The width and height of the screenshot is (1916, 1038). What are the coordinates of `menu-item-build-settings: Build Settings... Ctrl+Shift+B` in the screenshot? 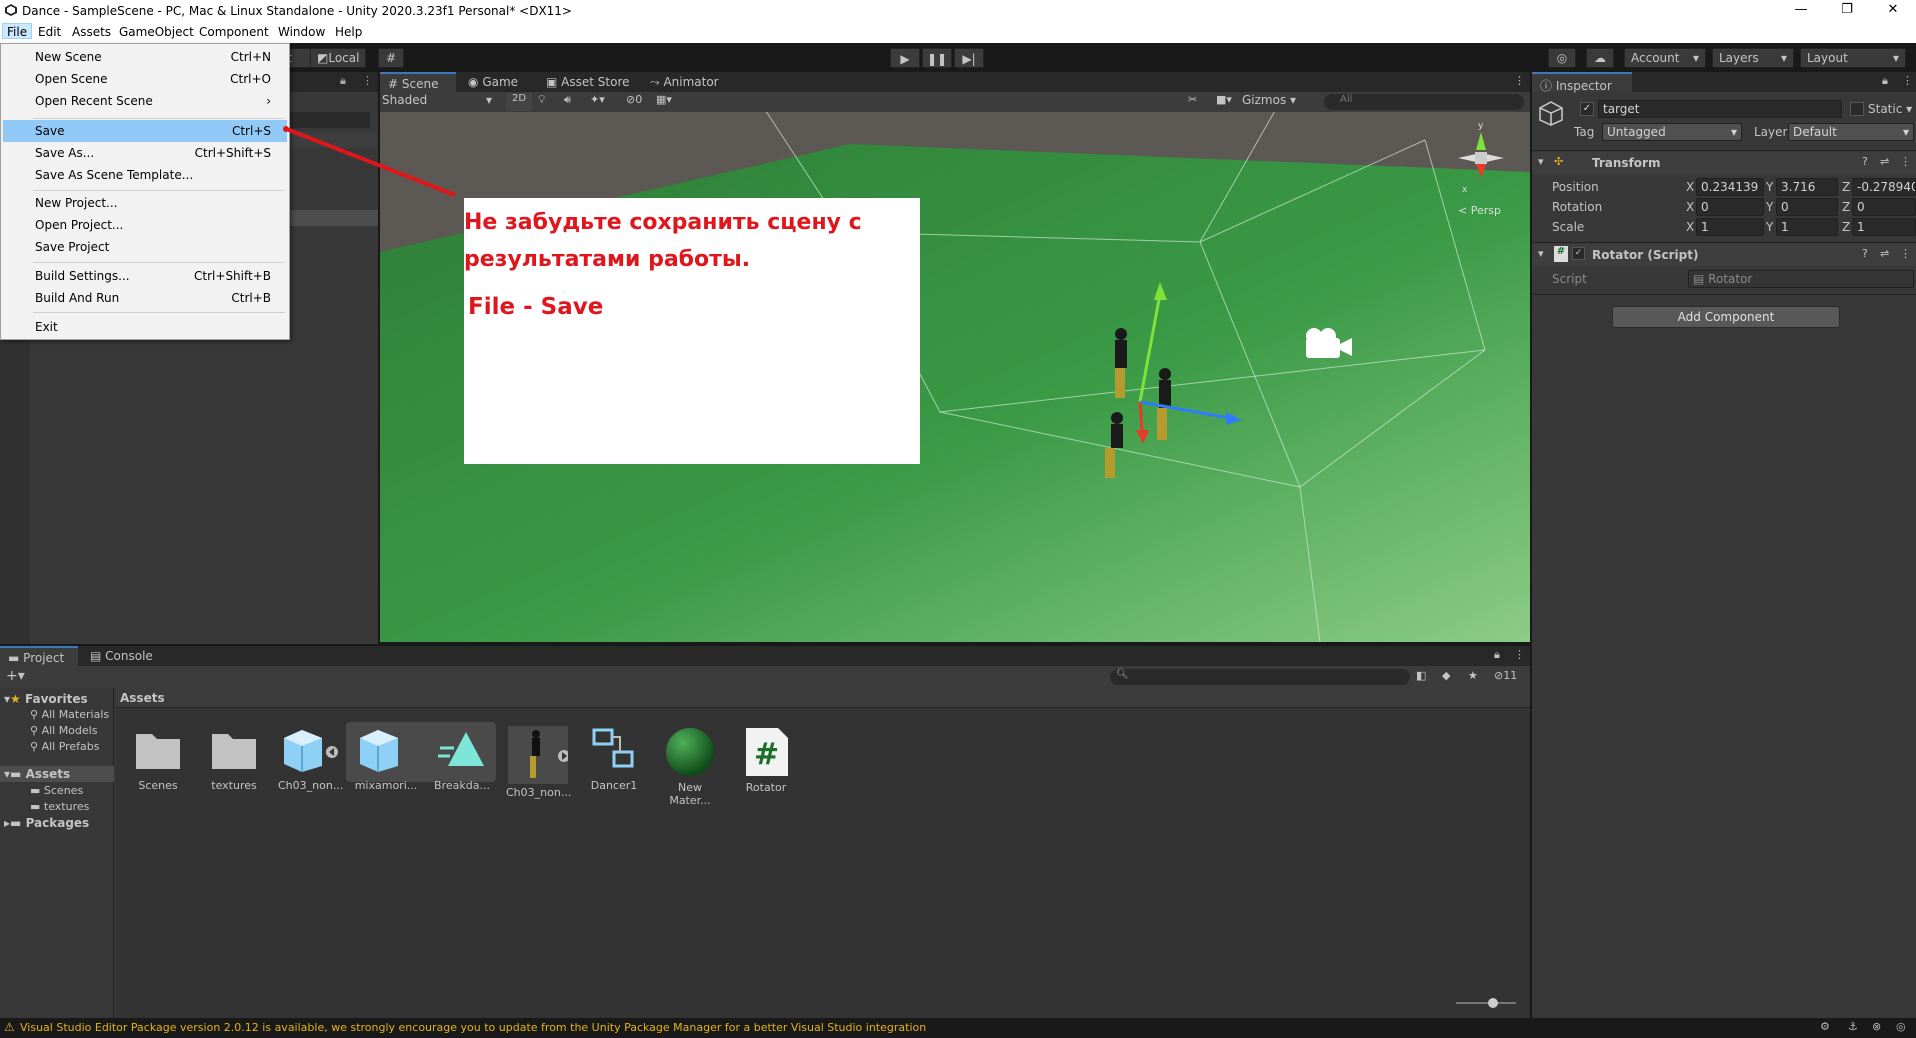 It's located at (145, 276).